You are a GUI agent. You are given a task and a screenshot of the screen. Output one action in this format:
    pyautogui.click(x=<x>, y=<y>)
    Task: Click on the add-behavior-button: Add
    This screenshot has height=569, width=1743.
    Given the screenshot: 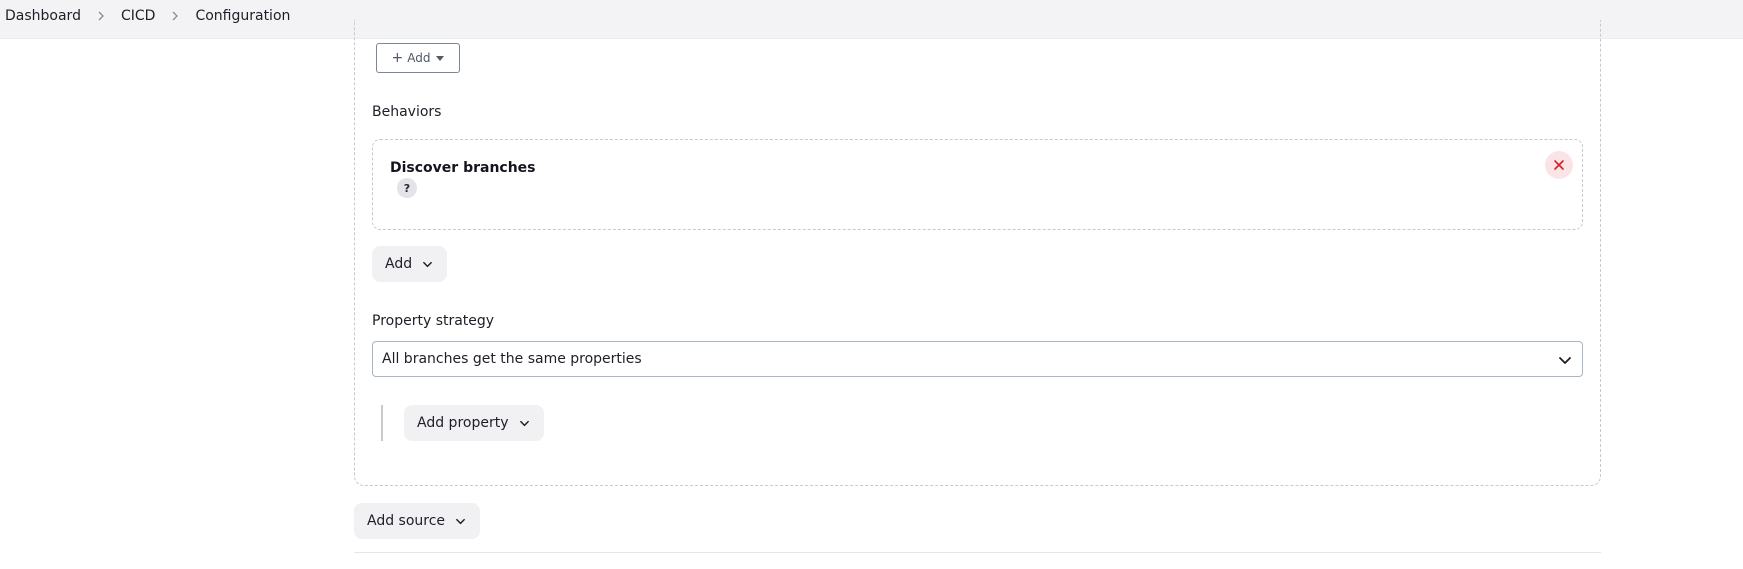 What is the action you would take?
    pyautogui.click(x=410, y=264)
    